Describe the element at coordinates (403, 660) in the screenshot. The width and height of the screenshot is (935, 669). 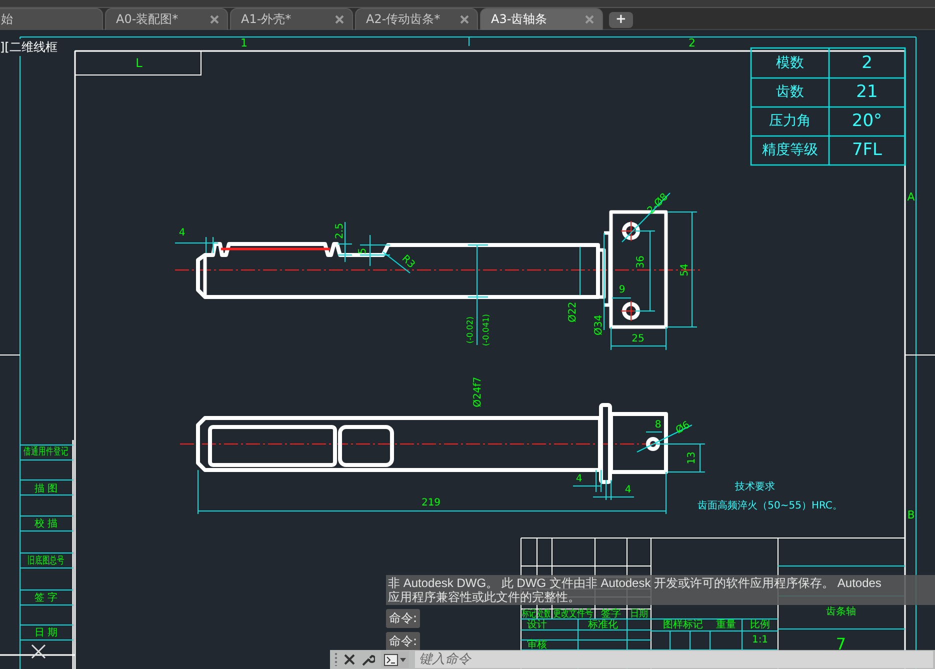
I see `caret-icon` at that location.